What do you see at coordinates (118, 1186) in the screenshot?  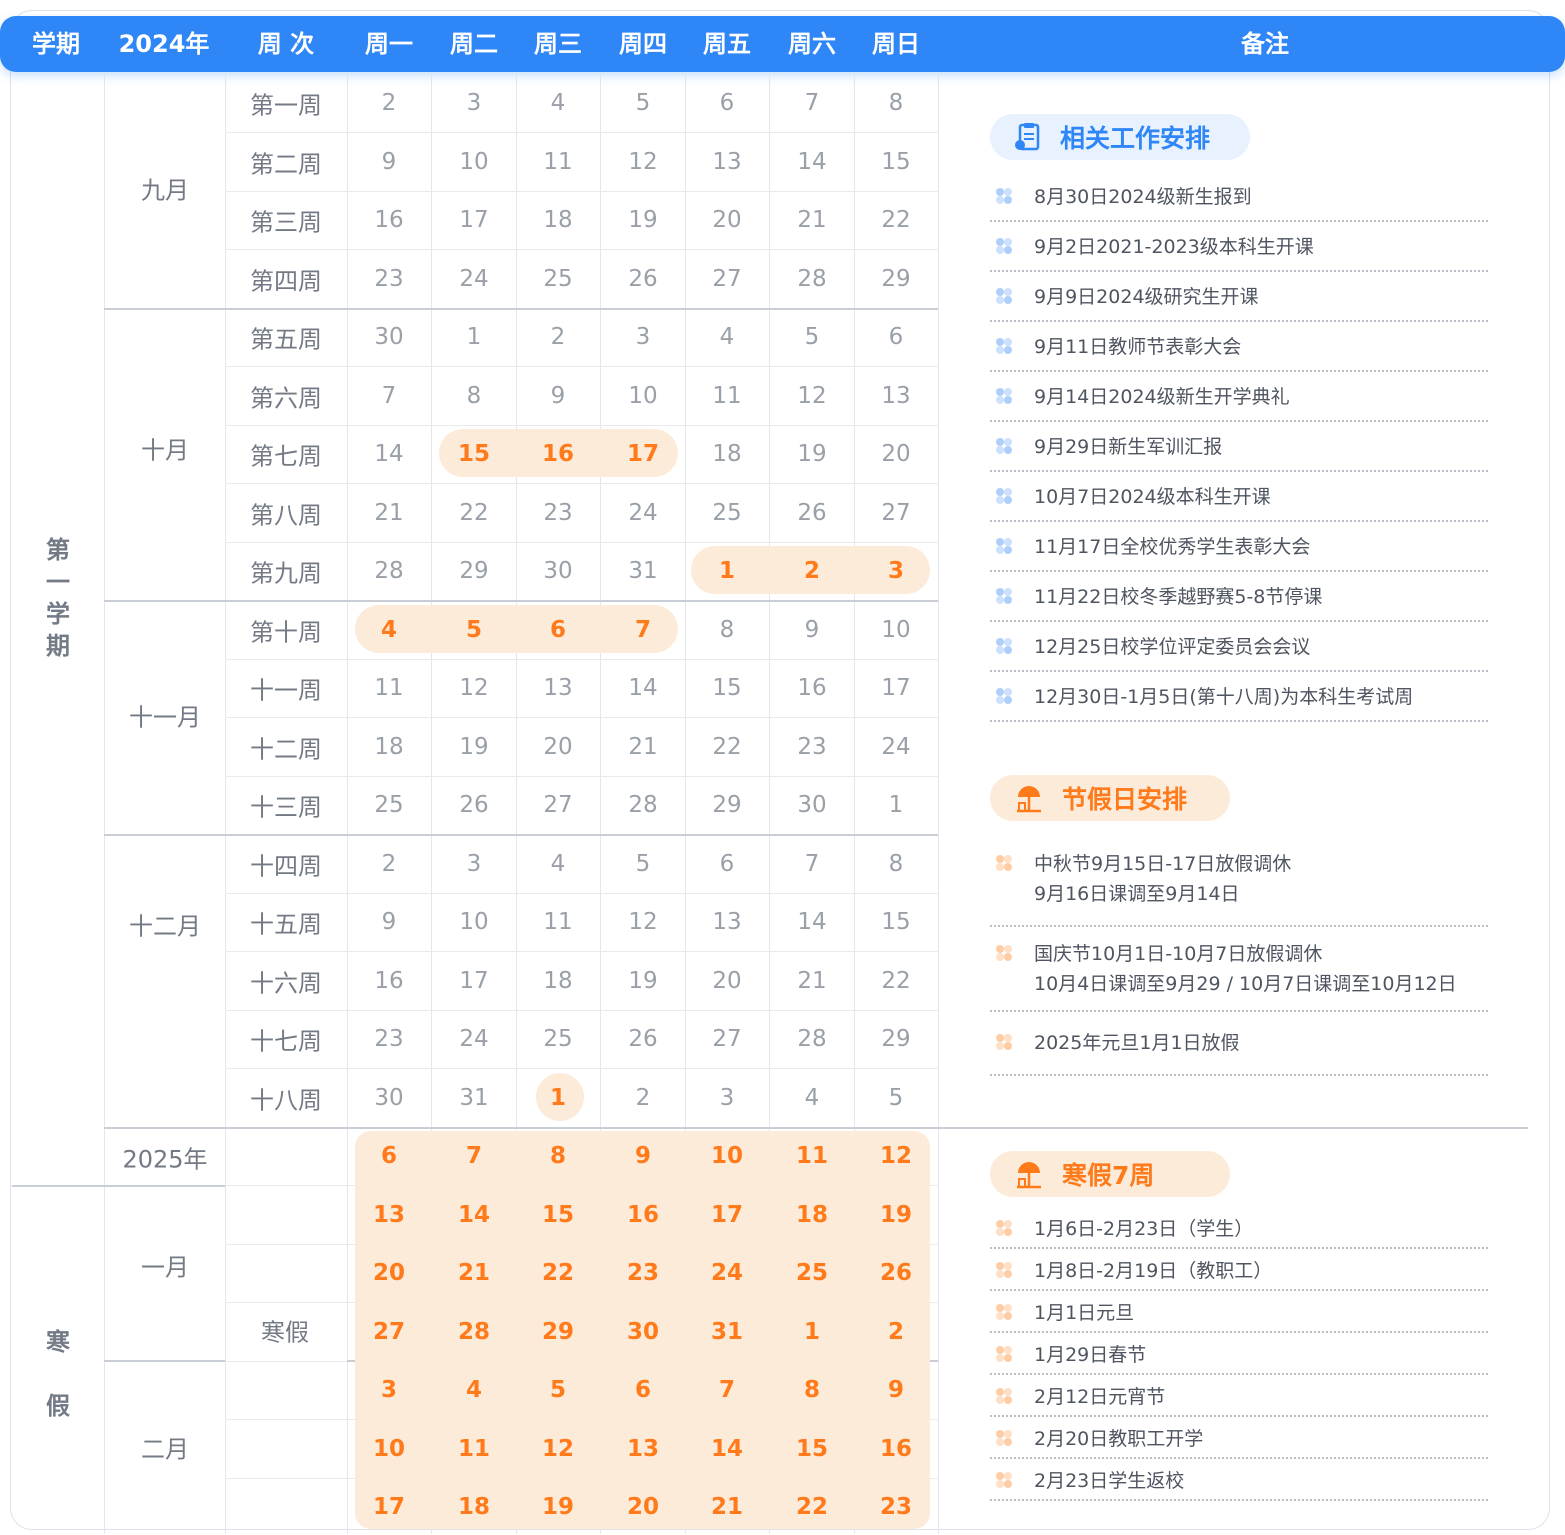 I see `grid-hline-major` at bounding box center [118, 1186].